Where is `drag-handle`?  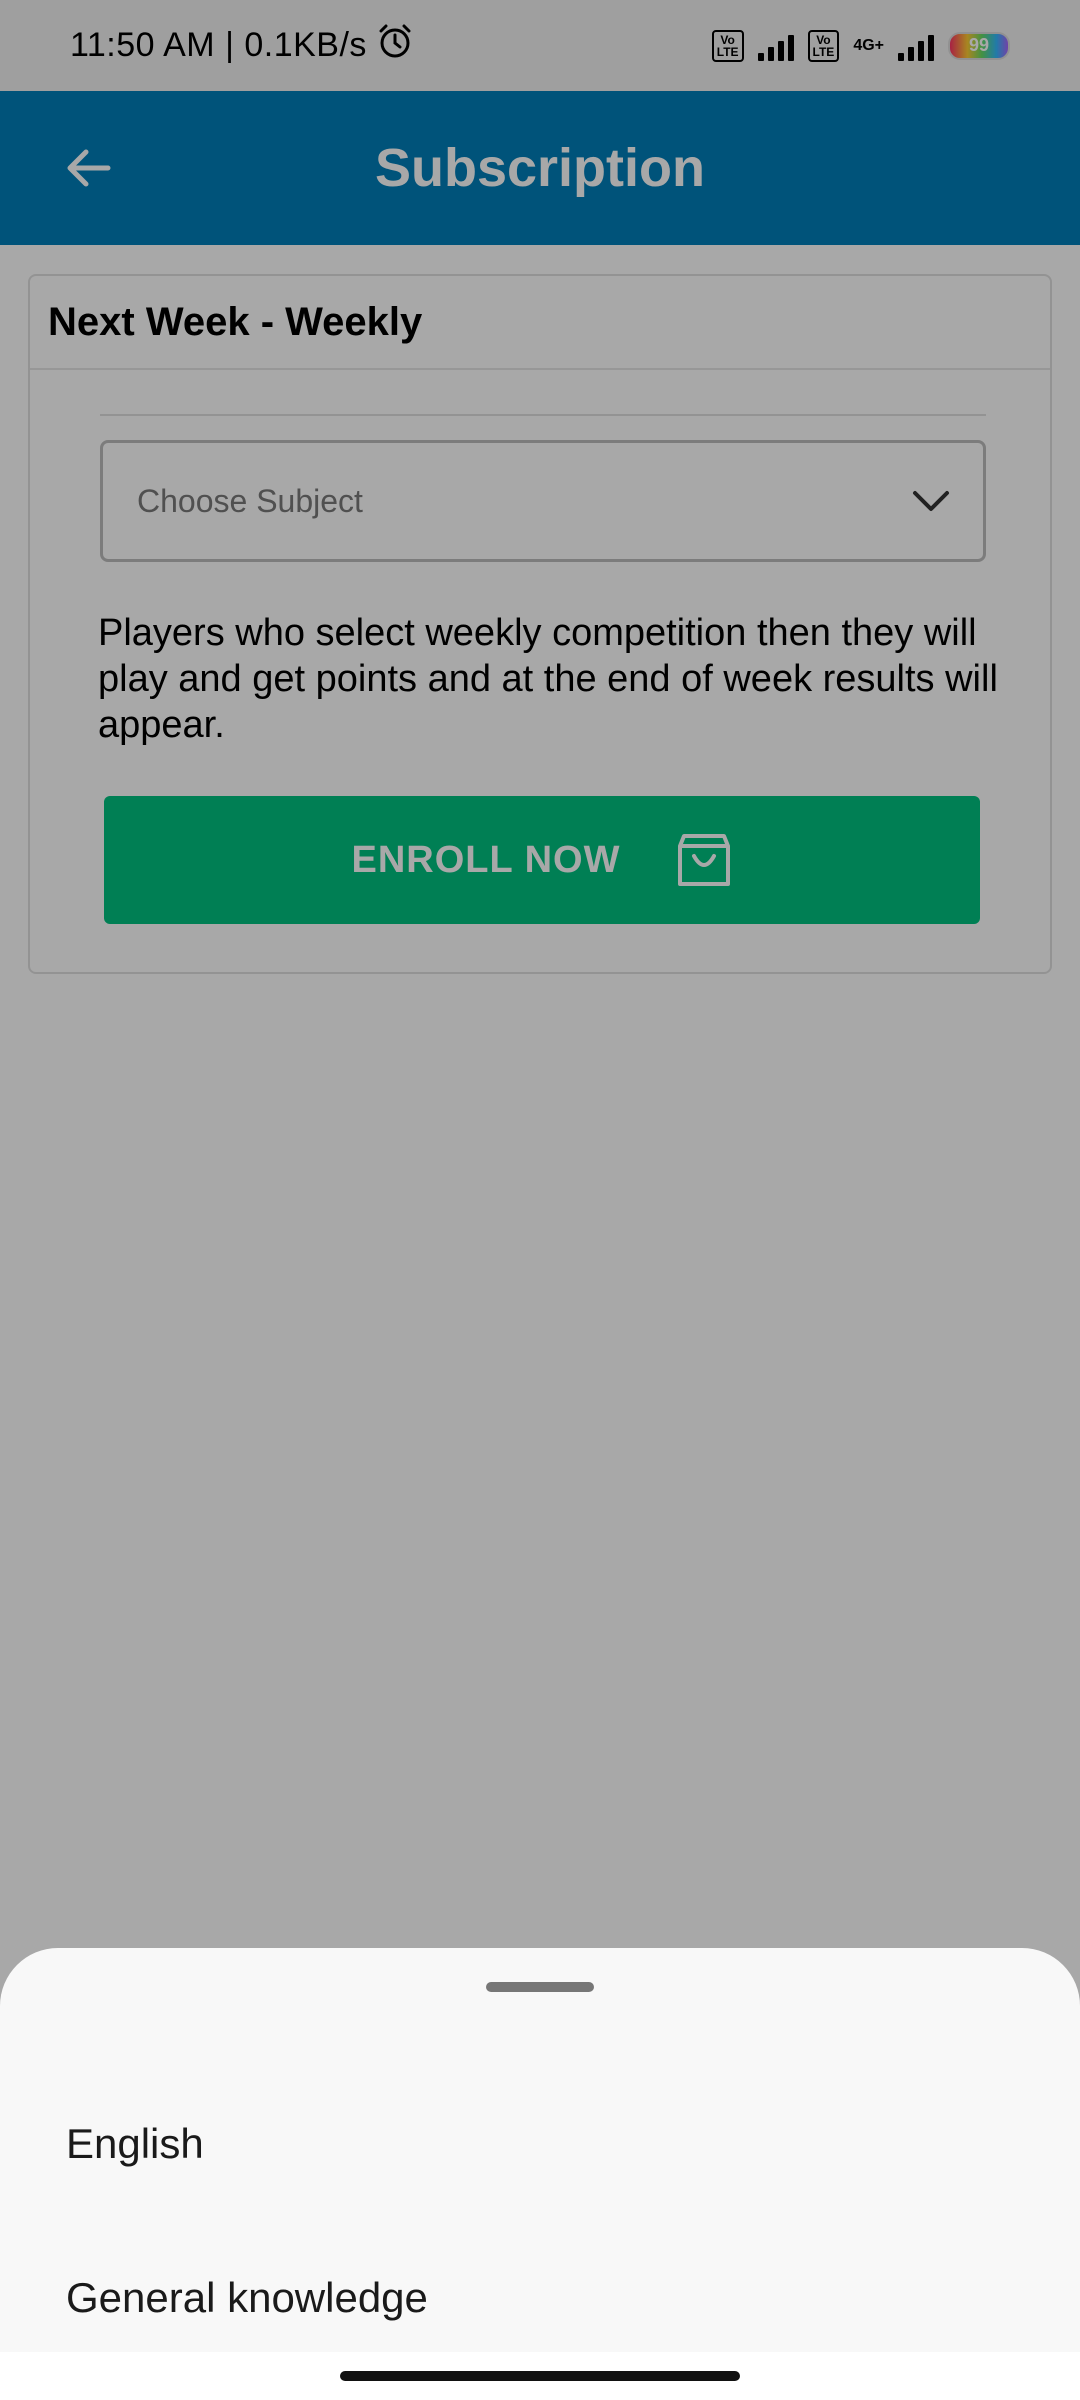 drag-handle is located at coordinates (540, 1987).